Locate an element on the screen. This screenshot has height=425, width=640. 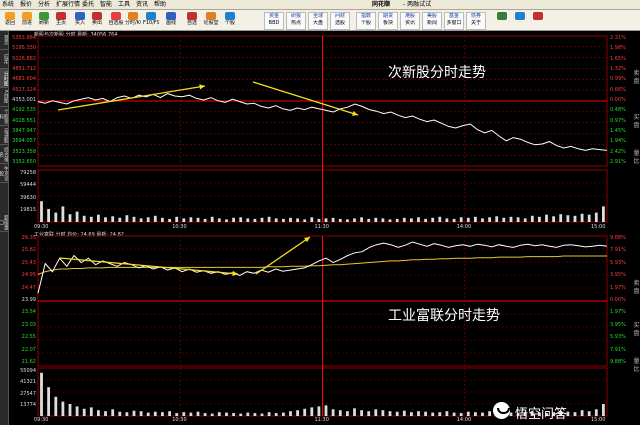
axis-tick-label: 0.00% is located at coordinates (618, 100).